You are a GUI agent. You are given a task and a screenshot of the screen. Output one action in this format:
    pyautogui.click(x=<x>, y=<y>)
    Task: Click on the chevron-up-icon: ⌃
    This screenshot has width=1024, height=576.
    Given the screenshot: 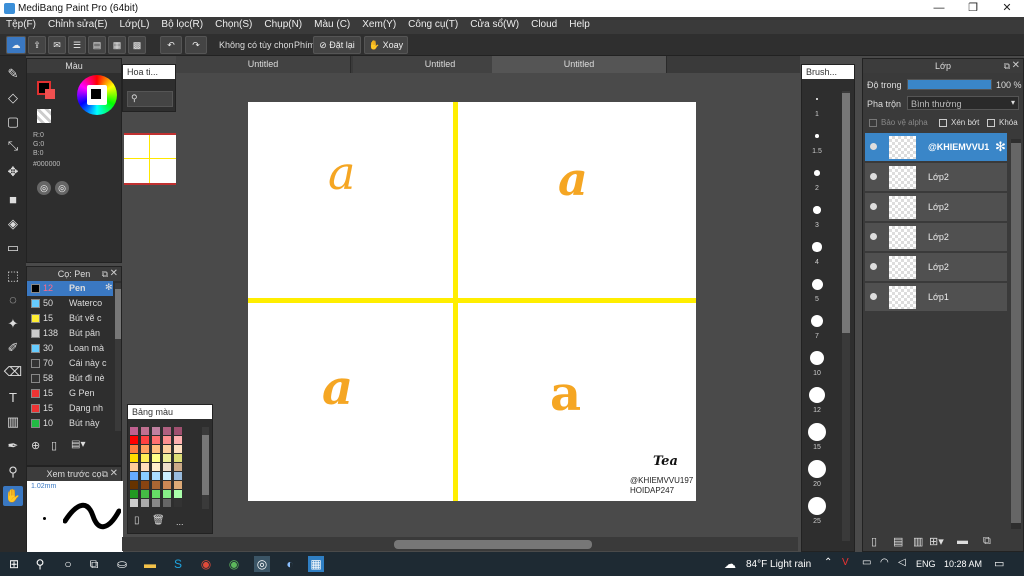 What is the action you would take?
    pyautogui.click(x=828, y=562)
    